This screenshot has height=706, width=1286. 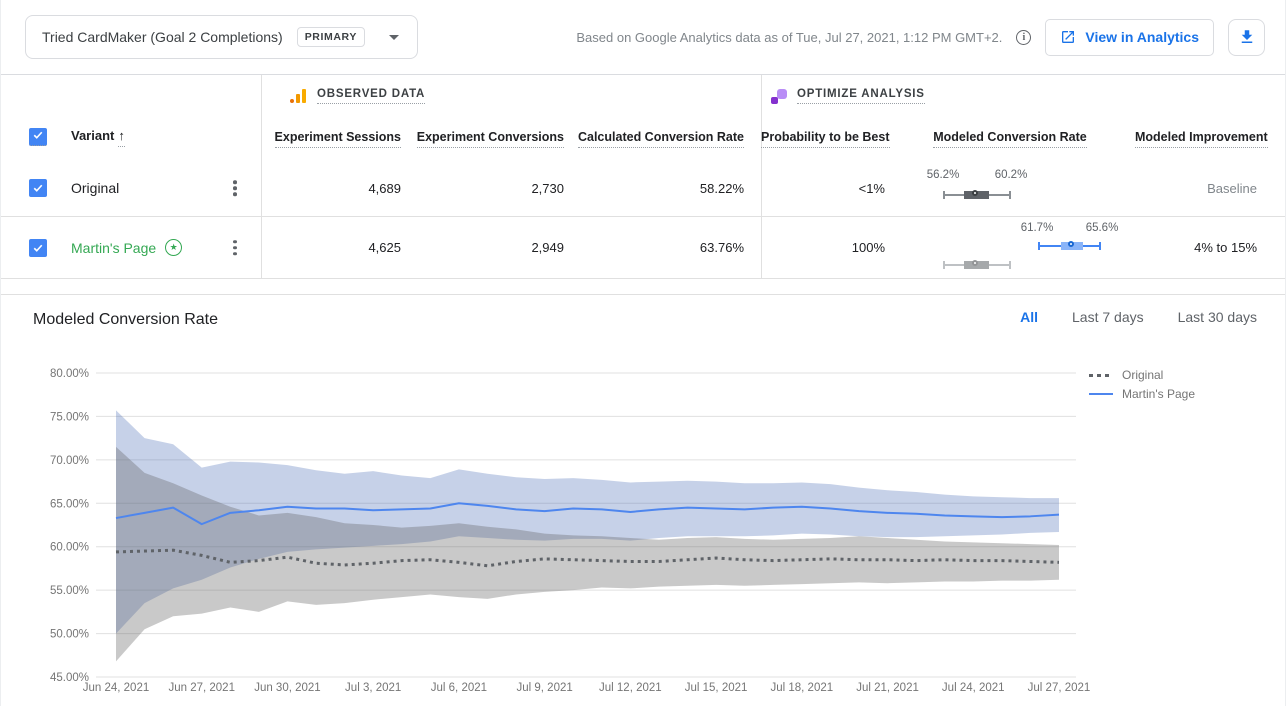 I want to click on ci-low-label: 61.7%, so click(x=1037, y=227).